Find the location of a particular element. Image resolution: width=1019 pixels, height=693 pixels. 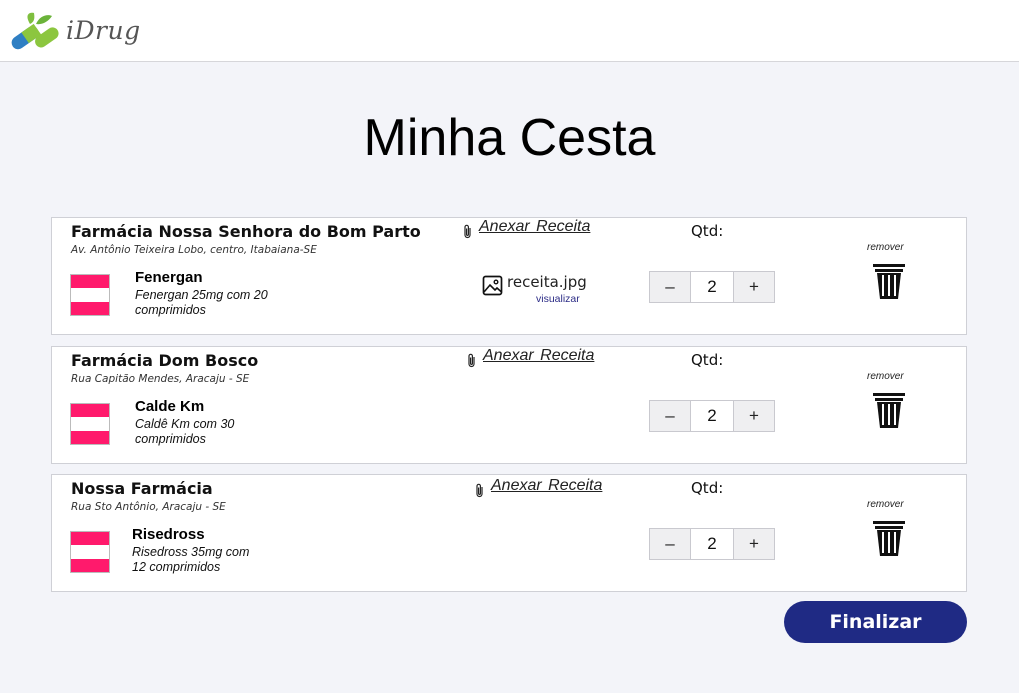

medicine-description: Risedross 35mg com 12 comprimidos is located at coordinates (191, 559).